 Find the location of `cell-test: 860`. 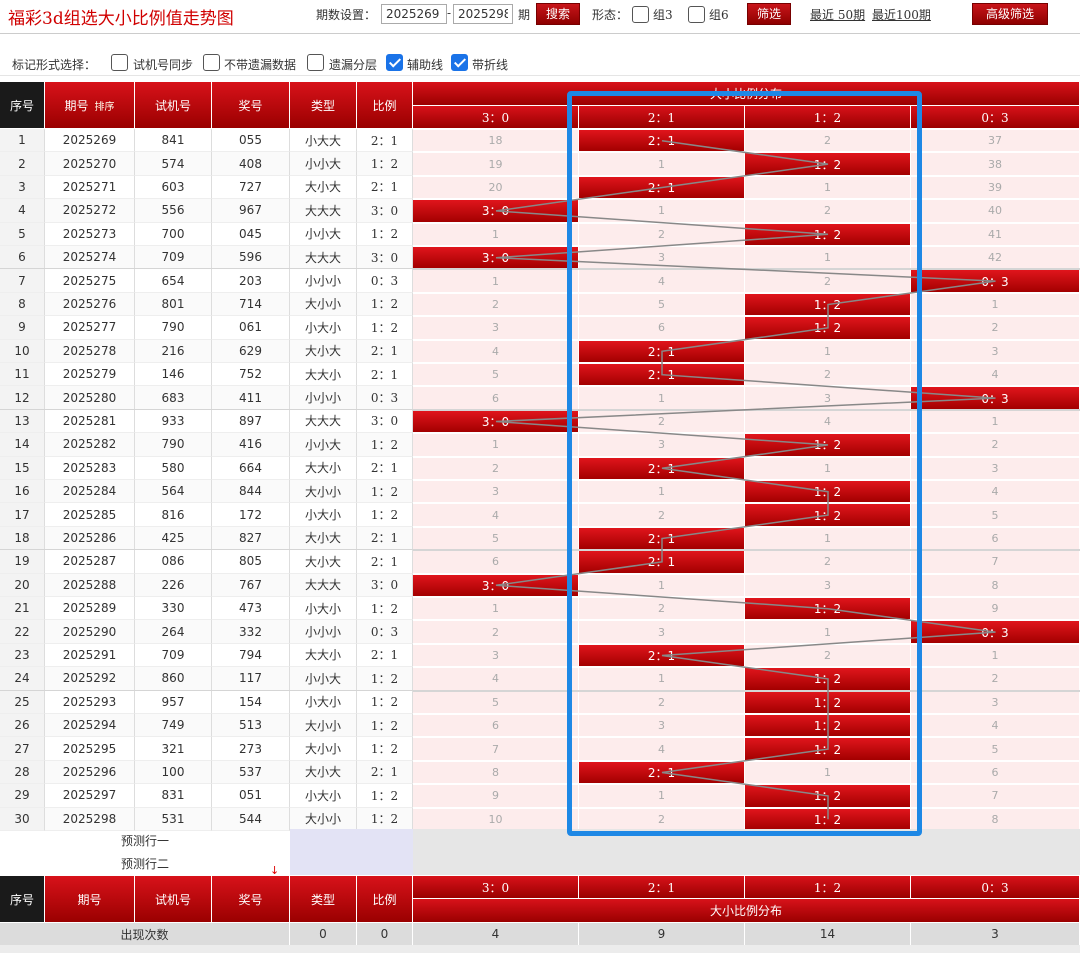

cell-test: 860 is located at coordinates (173, 679).